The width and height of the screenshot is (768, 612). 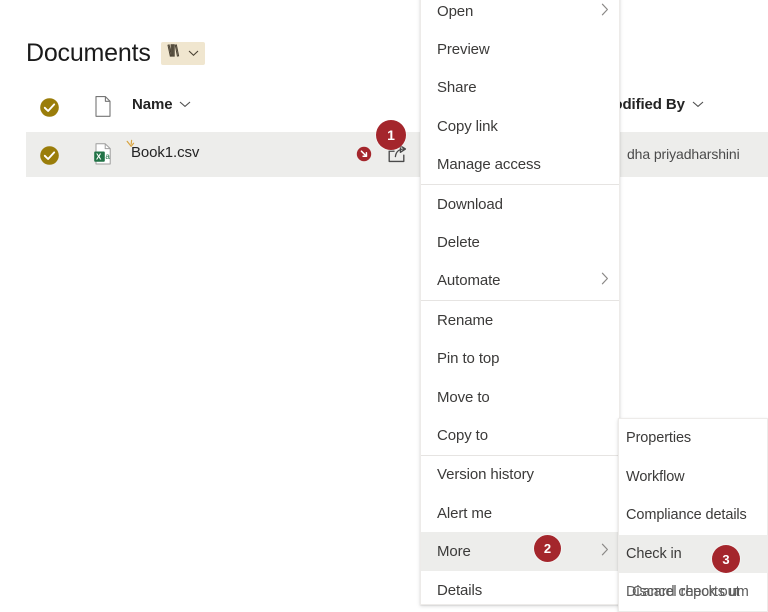 What do you see at coordinates (520, 513) in the screenshot?
I see `menu-item-alert-me: Alert me` at bounding box center [520, 513].